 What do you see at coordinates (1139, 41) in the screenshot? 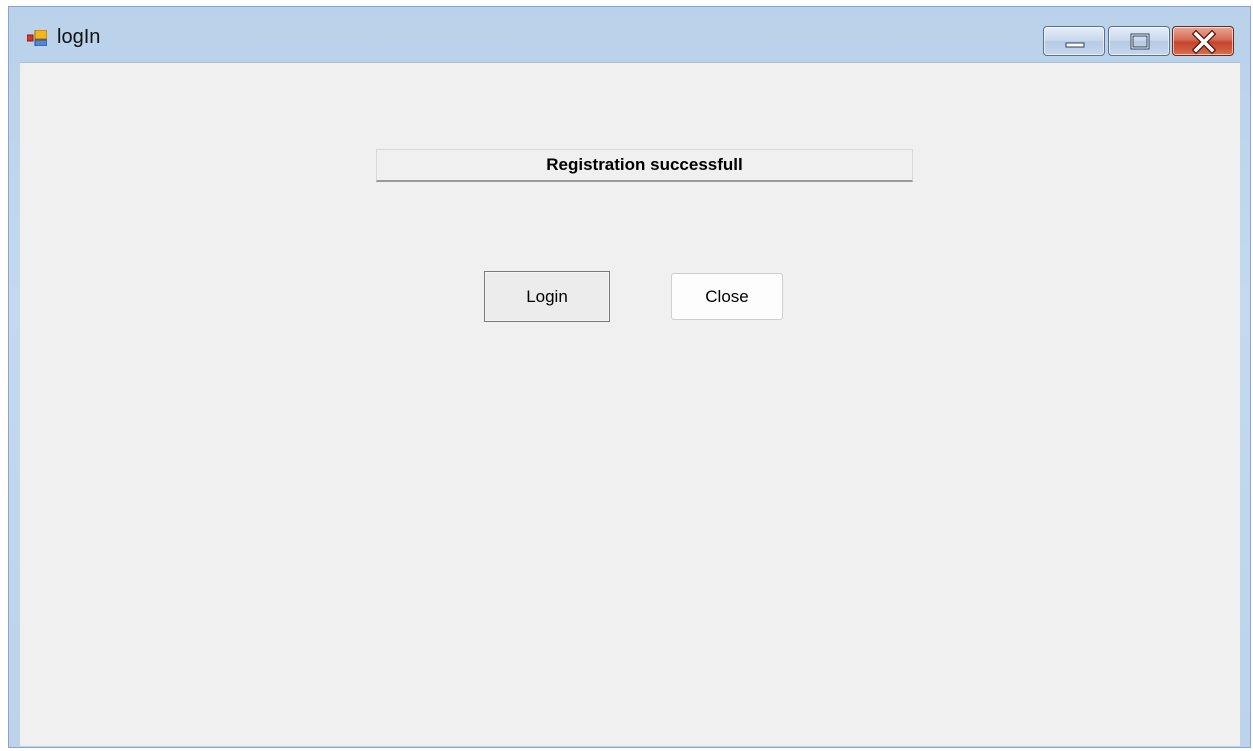
I see `maximize-button` at bounding box center [1139, 41].